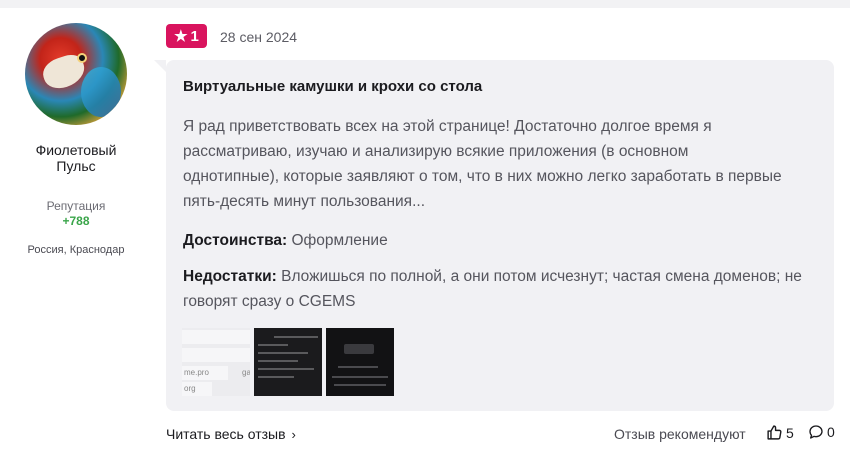  I want to click on thumb-text: me.pro, so click(196, 372).